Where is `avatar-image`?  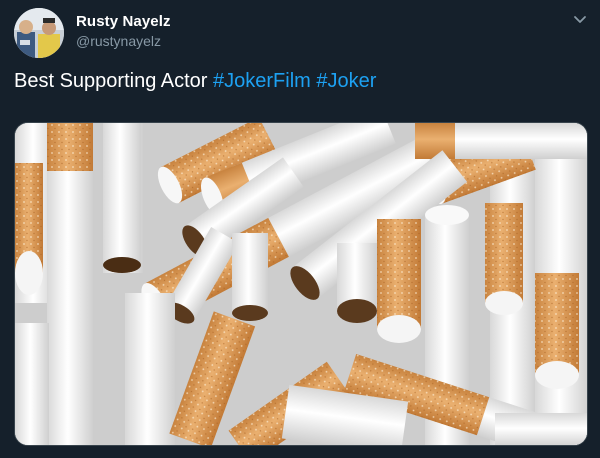 avatar-image is located at coordinates (39, 33).